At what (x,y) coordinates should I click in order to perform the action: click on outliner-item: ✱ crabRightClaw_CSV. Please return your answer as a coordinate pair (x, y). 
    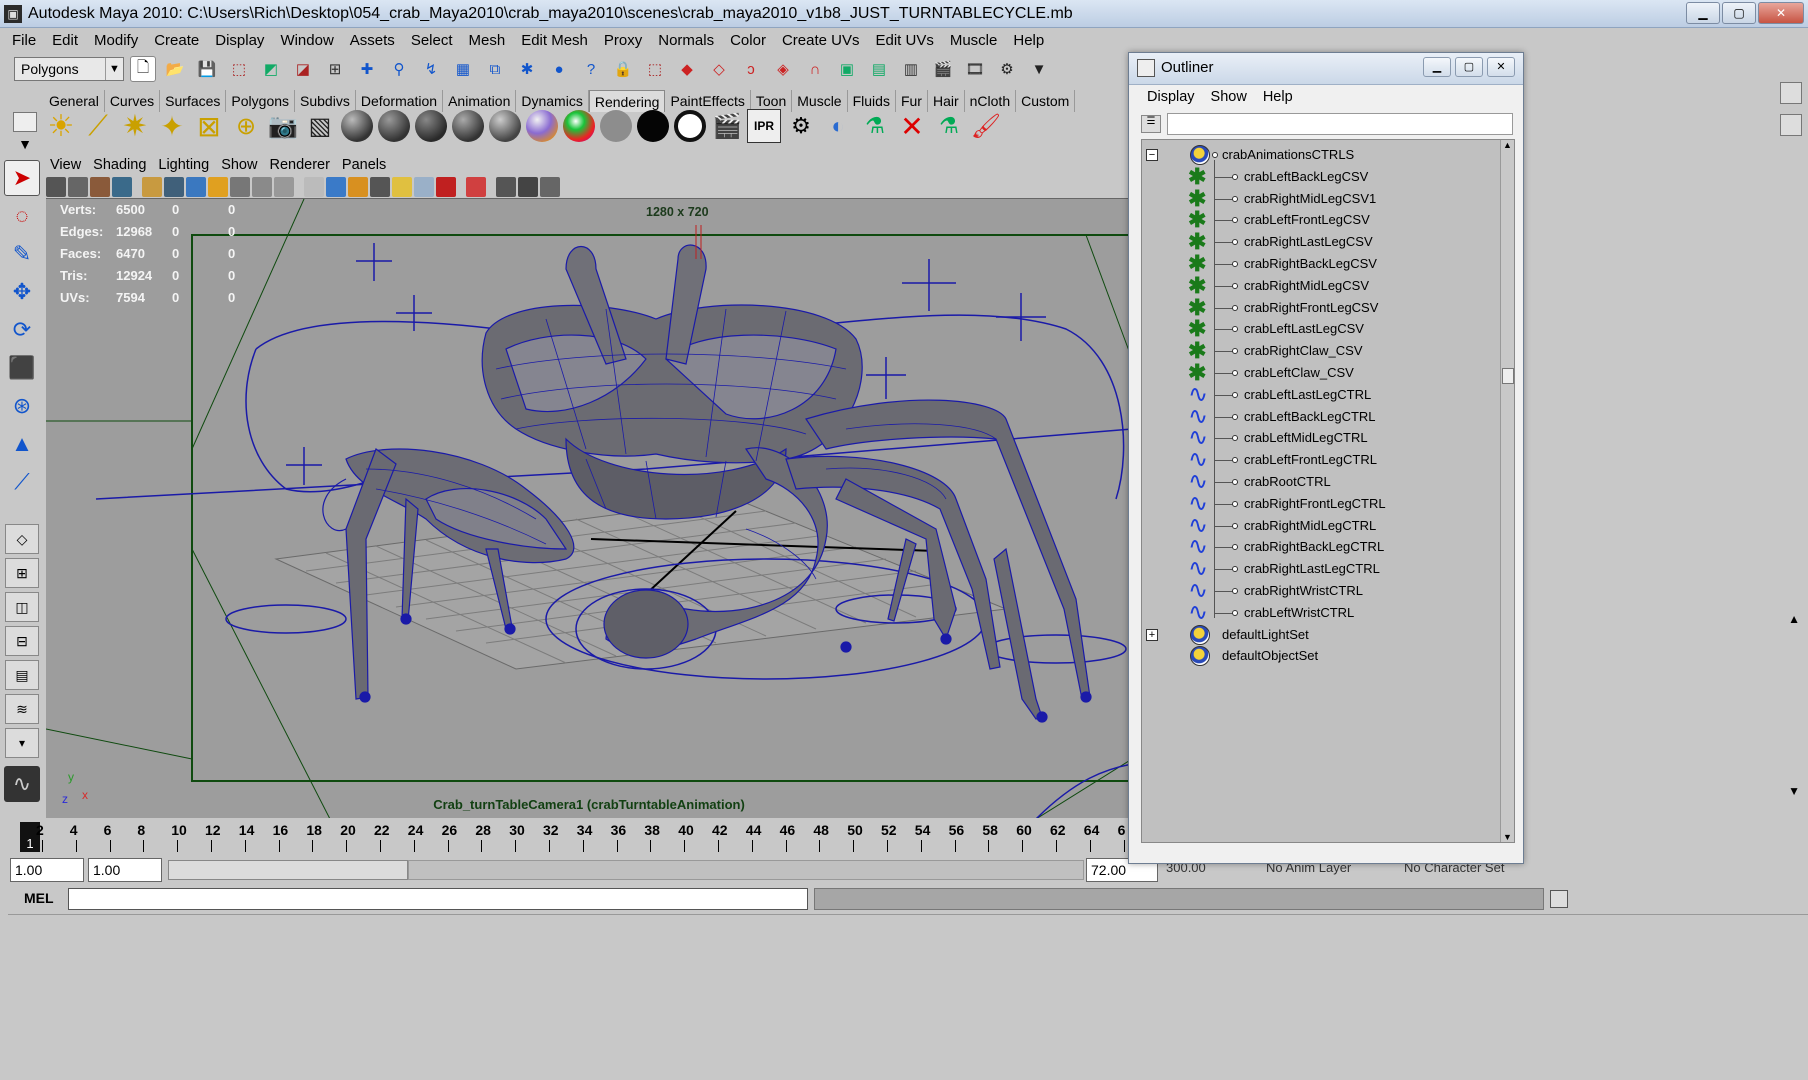
    Looking at the image, I should click on (1320, 351).